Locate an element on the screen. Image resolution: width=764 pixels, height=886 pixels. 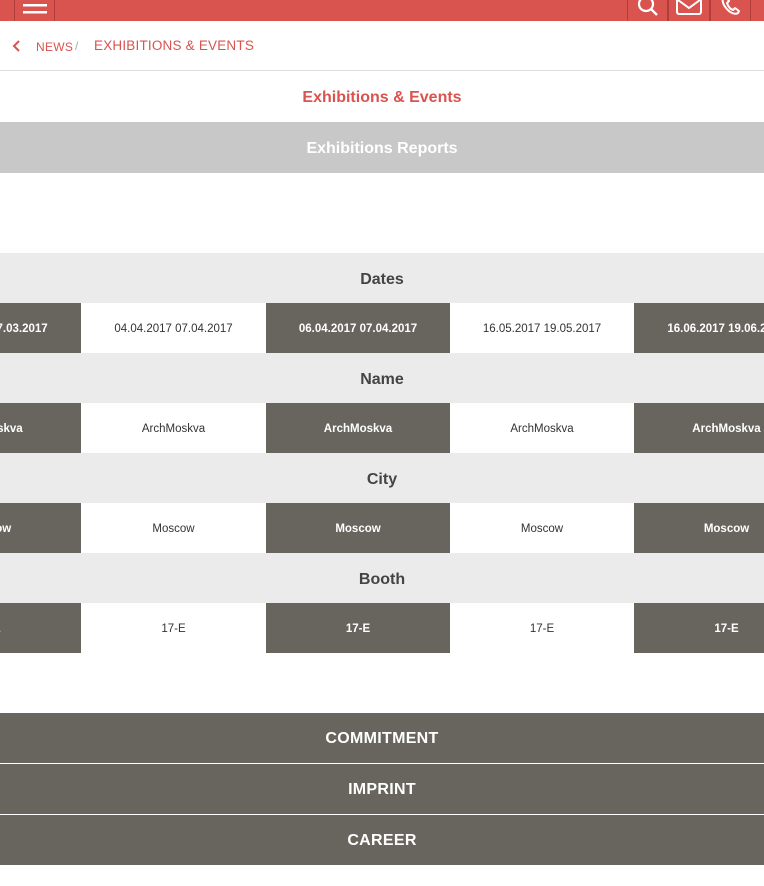
city-header: City is located at coordinates (382, 478).